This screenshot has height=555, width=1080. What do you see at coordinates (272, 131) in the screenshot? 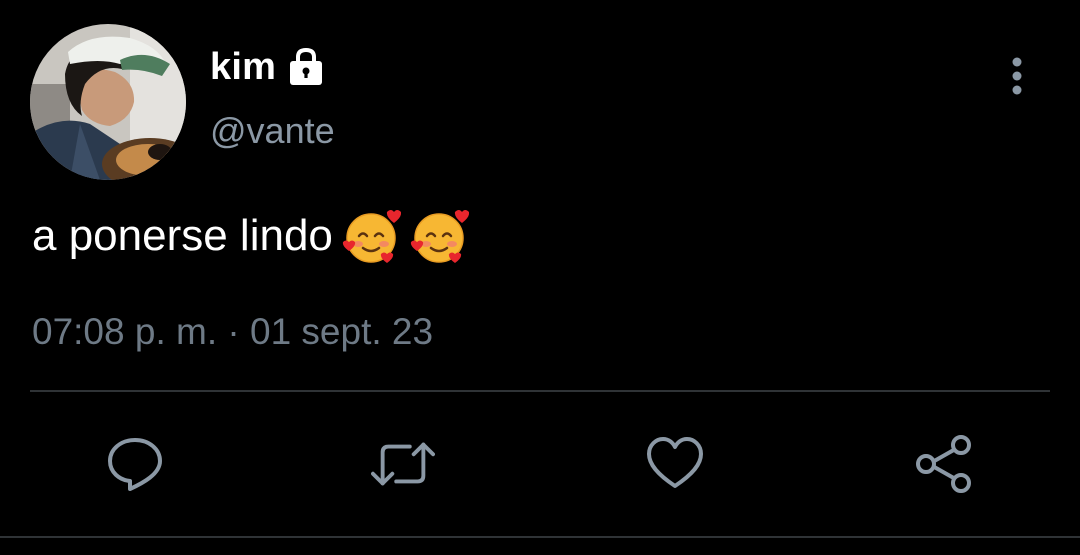
I see `user-handle: @vante` at bounding box center [272, 131].